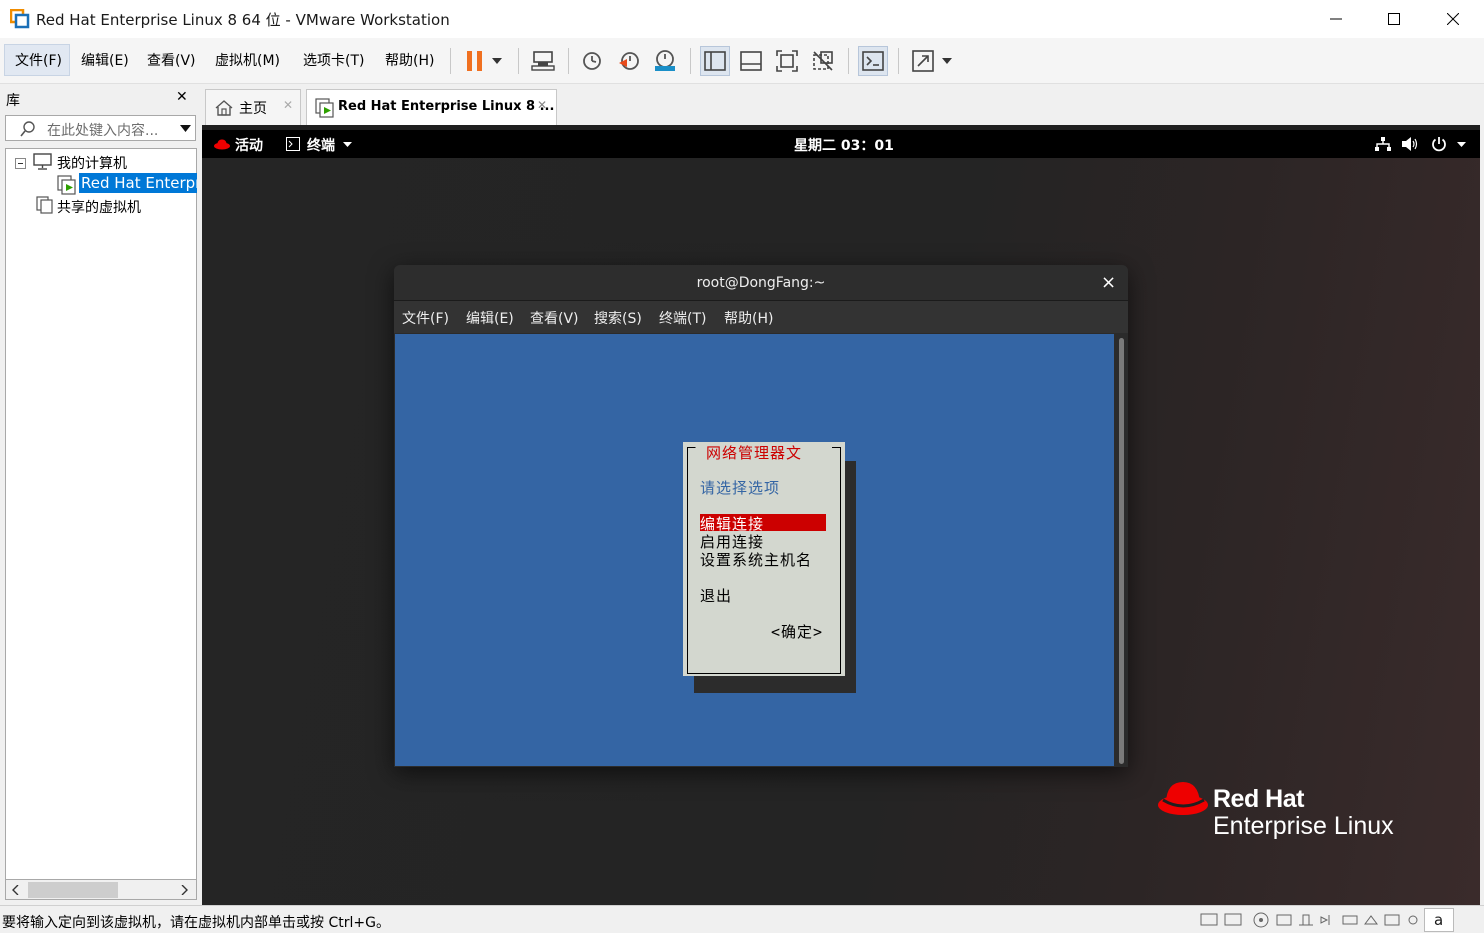  What do you see at coordinates (754, 452) in the screenshot?
I see `nmtui-title: 网络管理器文` at bounding box center [754, 452].